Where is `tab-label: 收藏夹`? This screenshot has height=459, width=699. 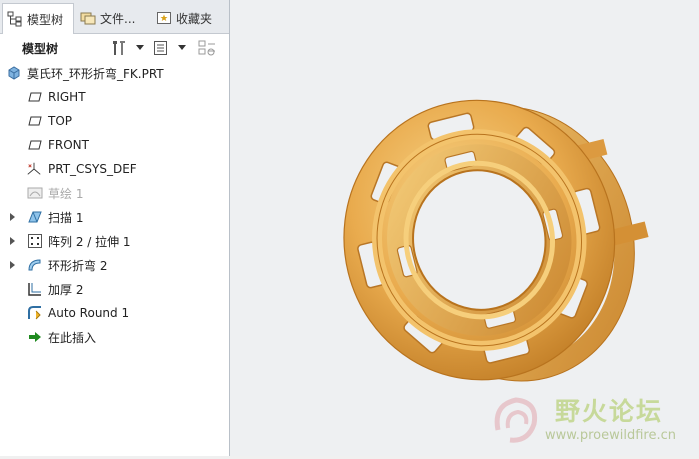
tab-label: 收藏夹 is located at coordinates (194, 18).